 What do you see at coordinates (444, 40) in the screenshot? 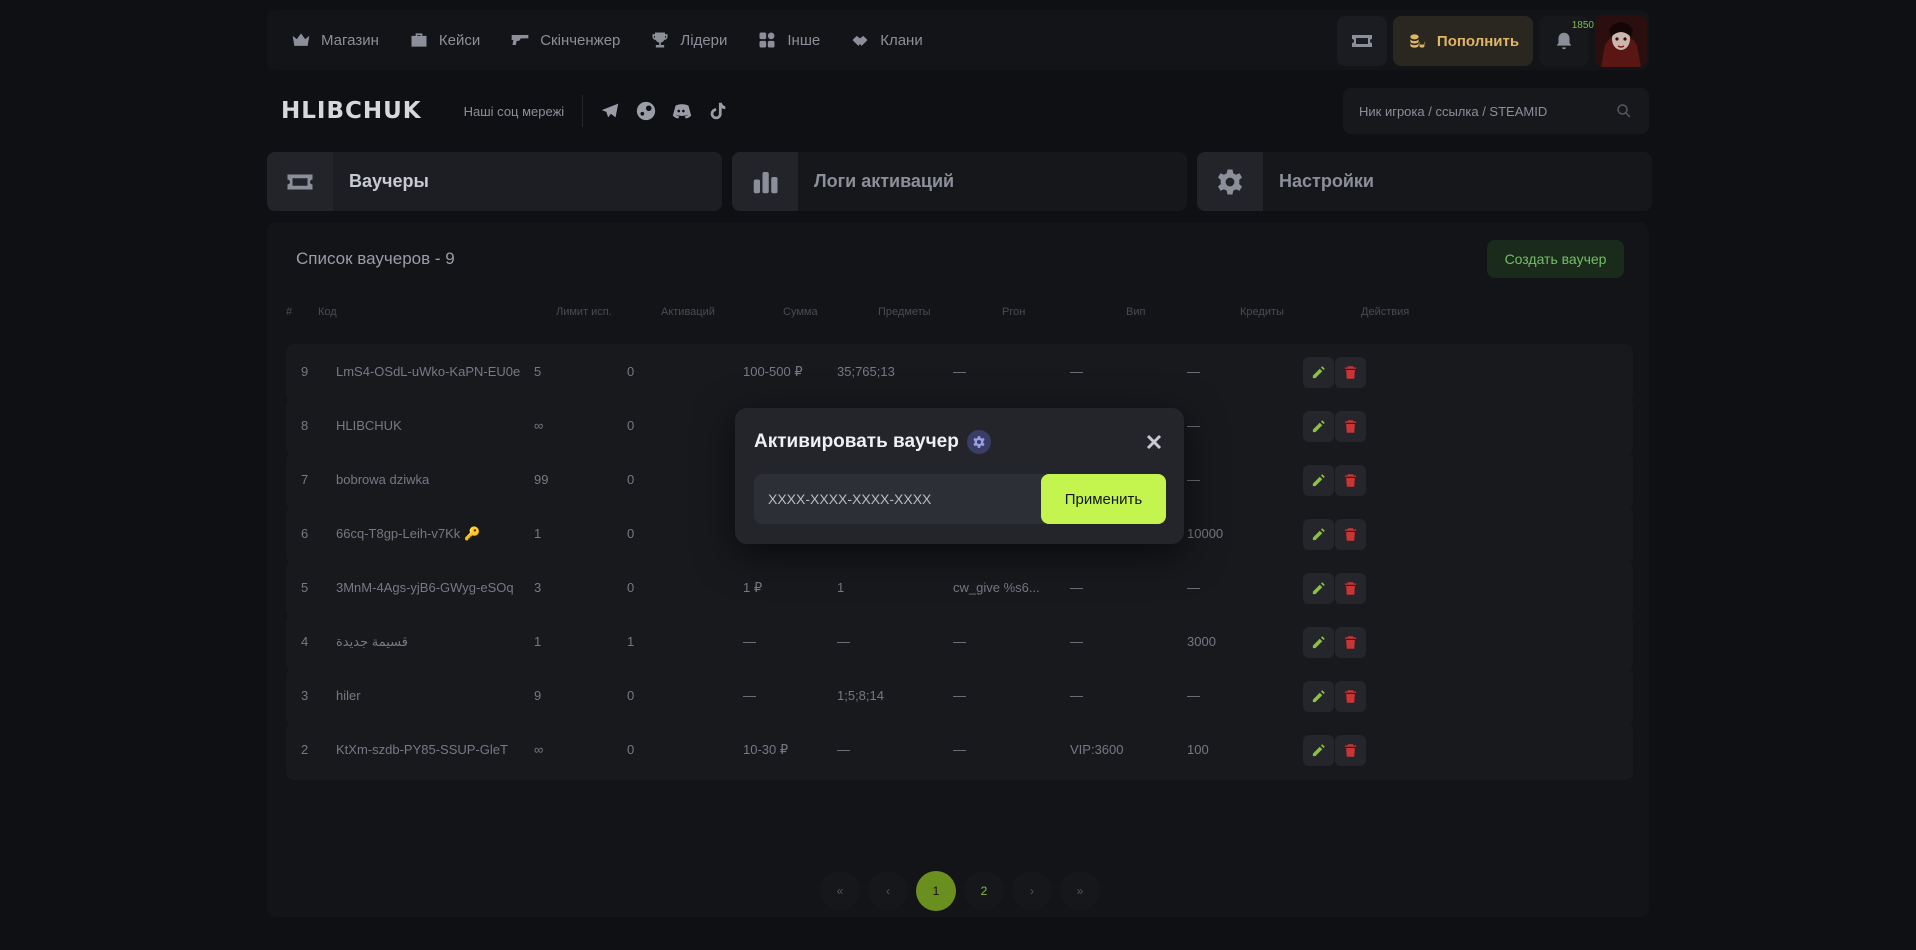
I see `nav-item-cases: Кейси` at bounding box center [444, 40].